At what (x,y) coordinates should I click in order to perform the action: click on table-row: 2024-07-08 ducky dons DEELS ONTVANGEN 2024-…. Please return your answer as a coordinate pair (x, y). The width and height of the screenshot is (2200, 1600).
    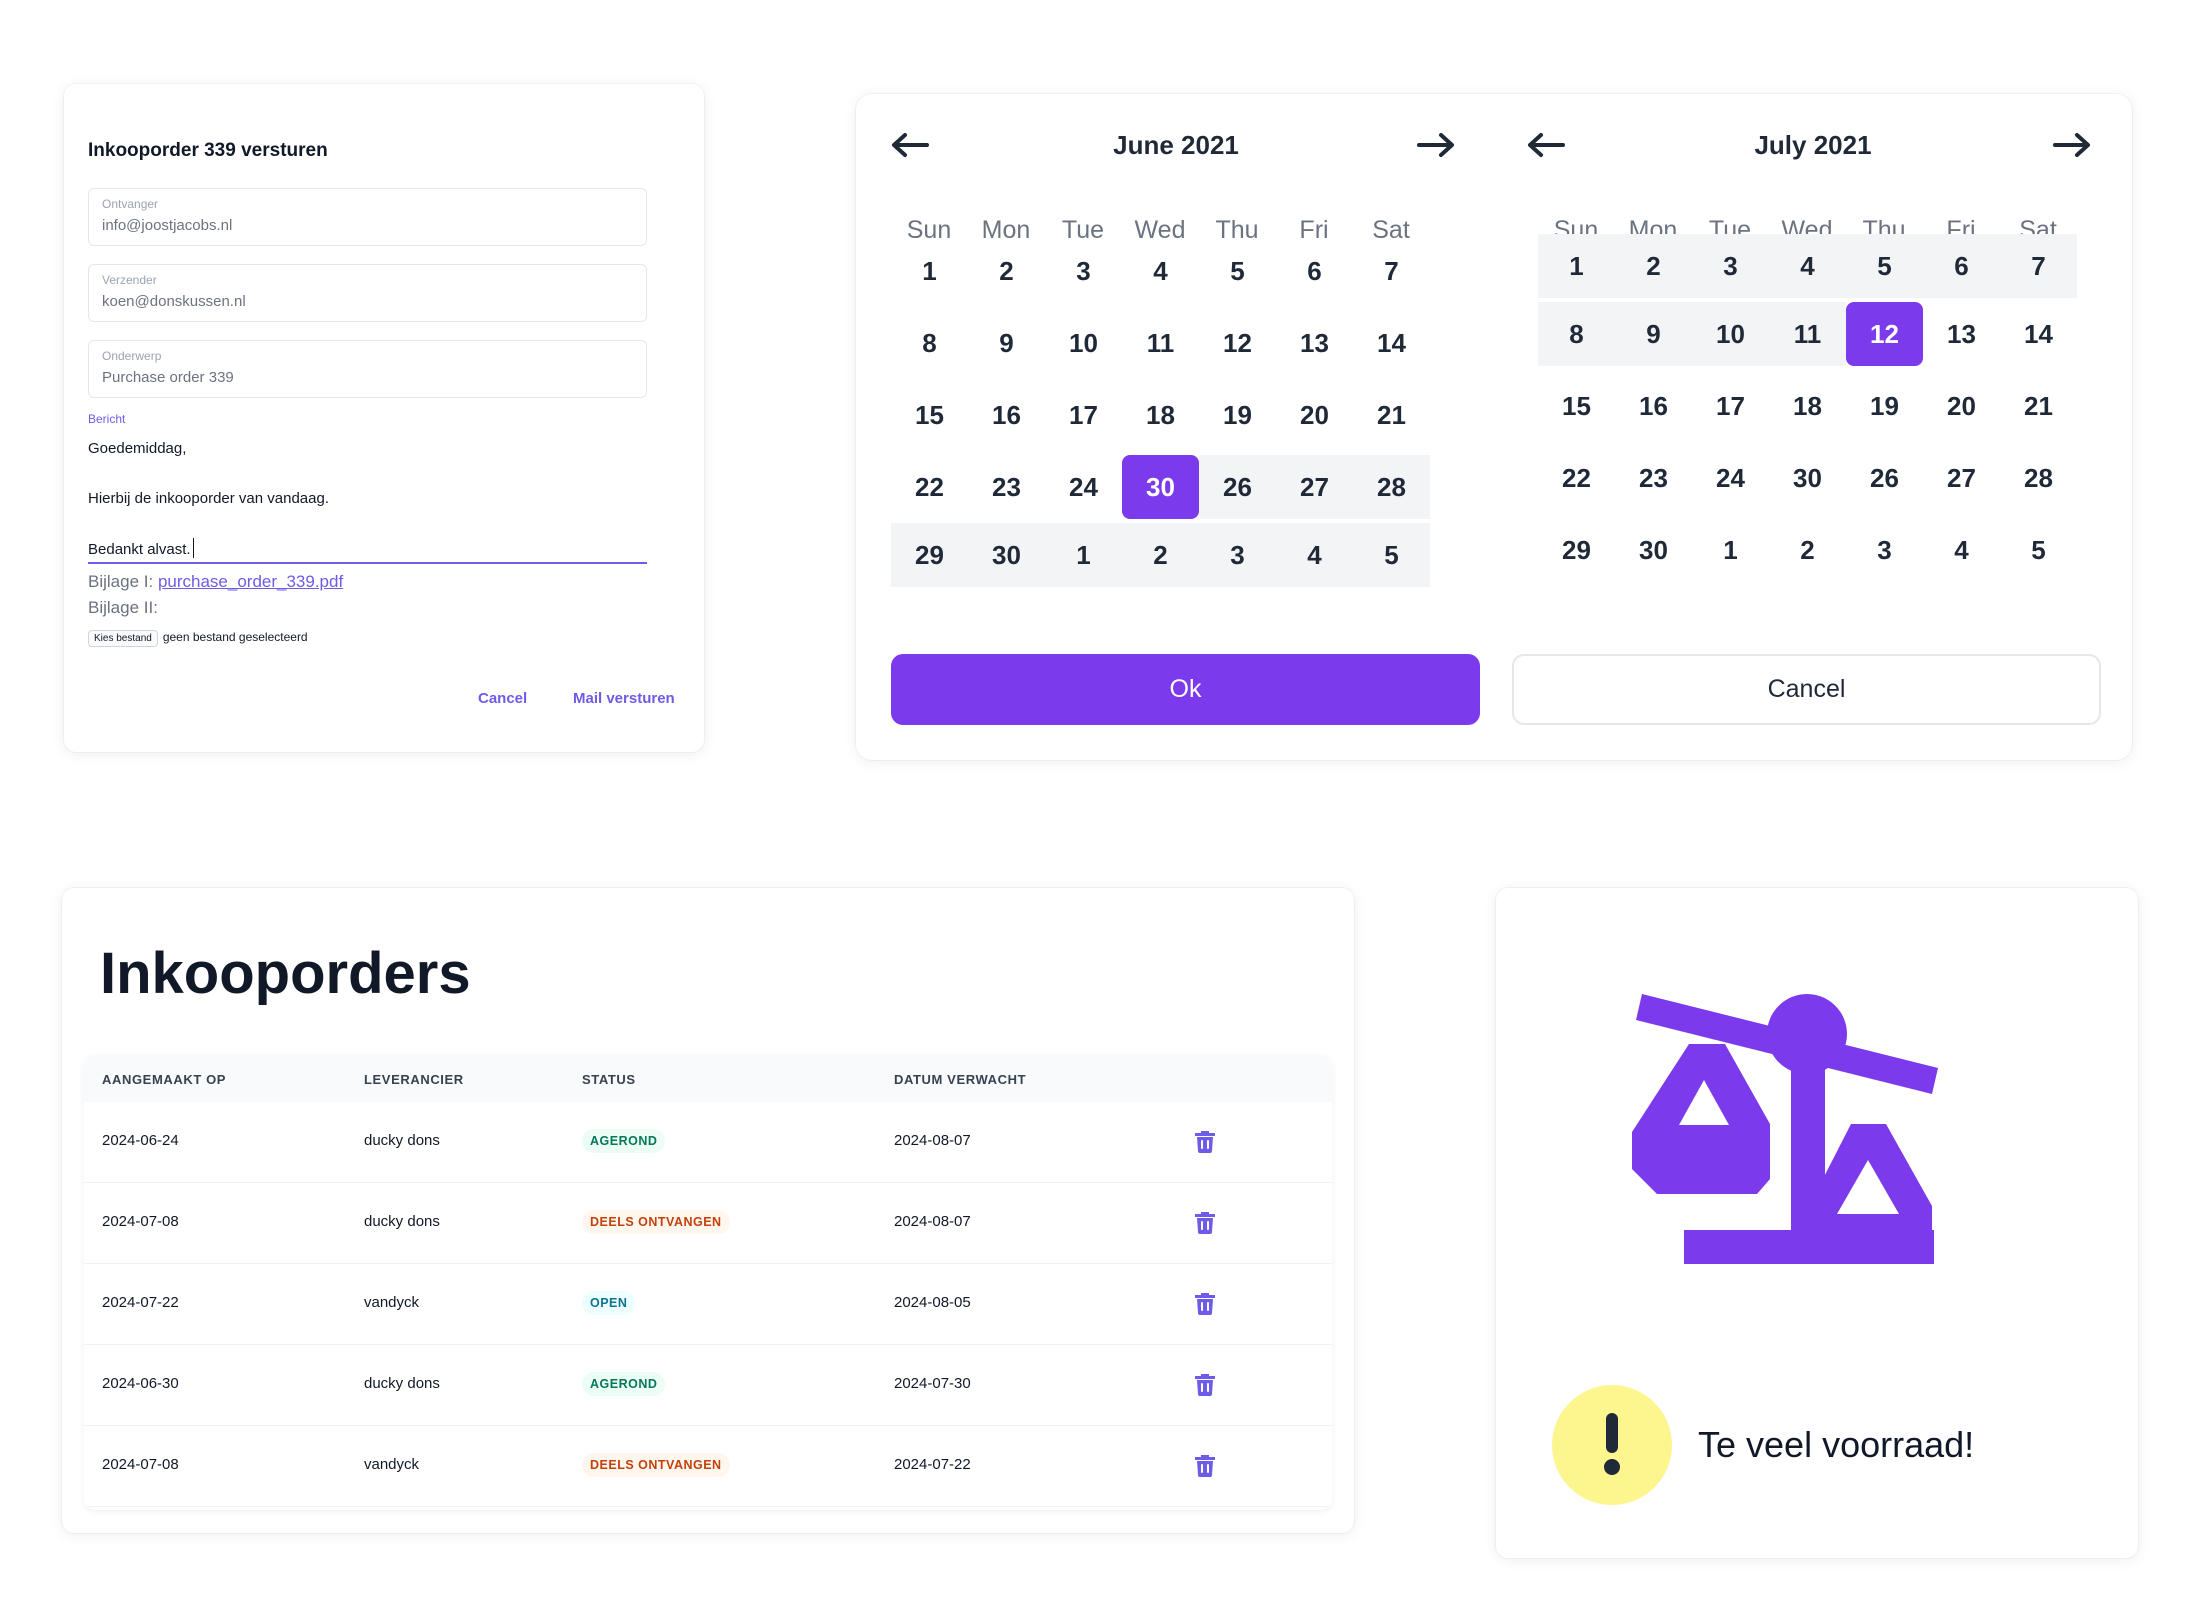
    Looking at the image, I should click on (708, 1223).